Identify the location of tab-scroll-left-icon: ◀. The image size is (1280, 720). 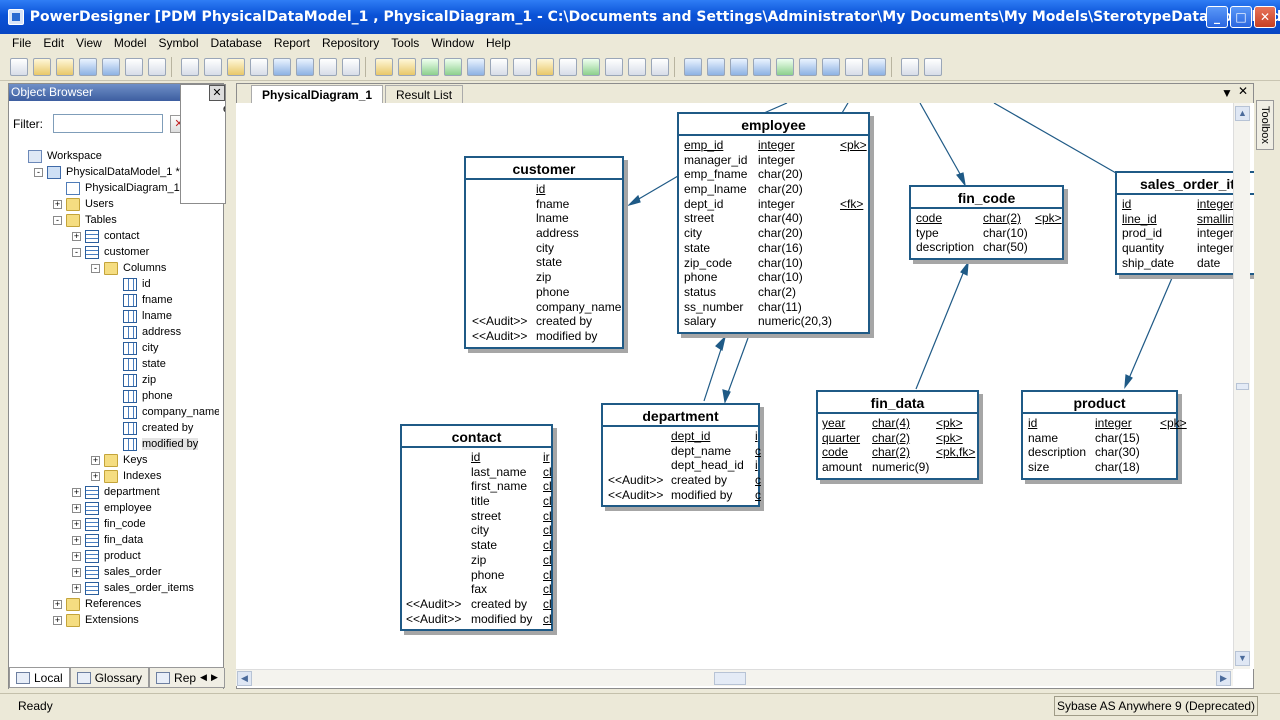
(203, 677).